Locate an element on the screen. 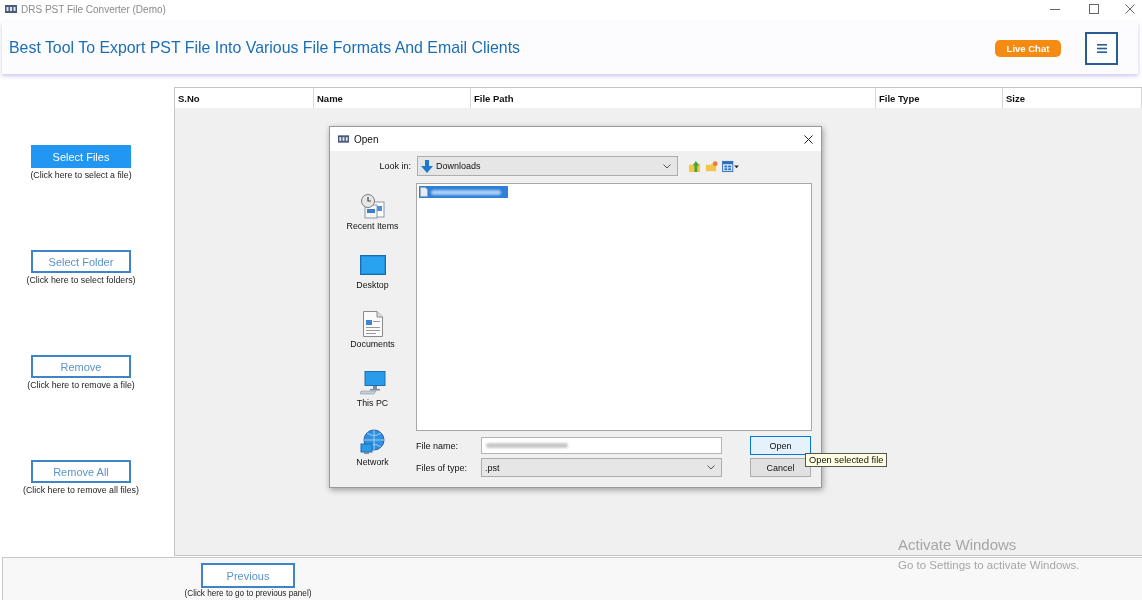 Image resolution: width=1142 pixels, height=600 pixels. file-type-dropdown: .pst is located at coordinates (601, 467).